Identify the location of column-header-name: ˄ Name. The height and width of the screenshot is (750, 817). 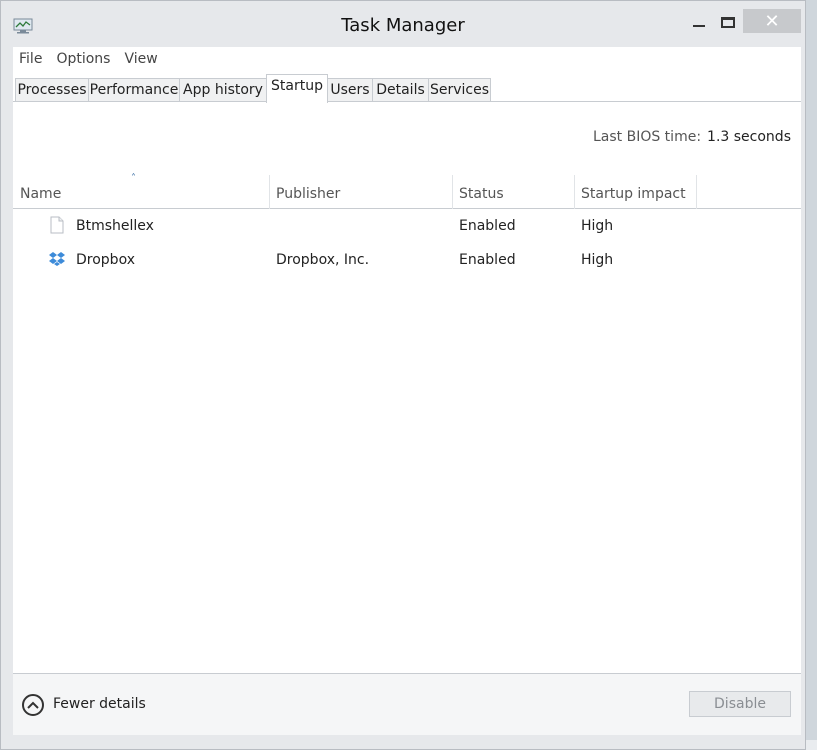
(141, 191).